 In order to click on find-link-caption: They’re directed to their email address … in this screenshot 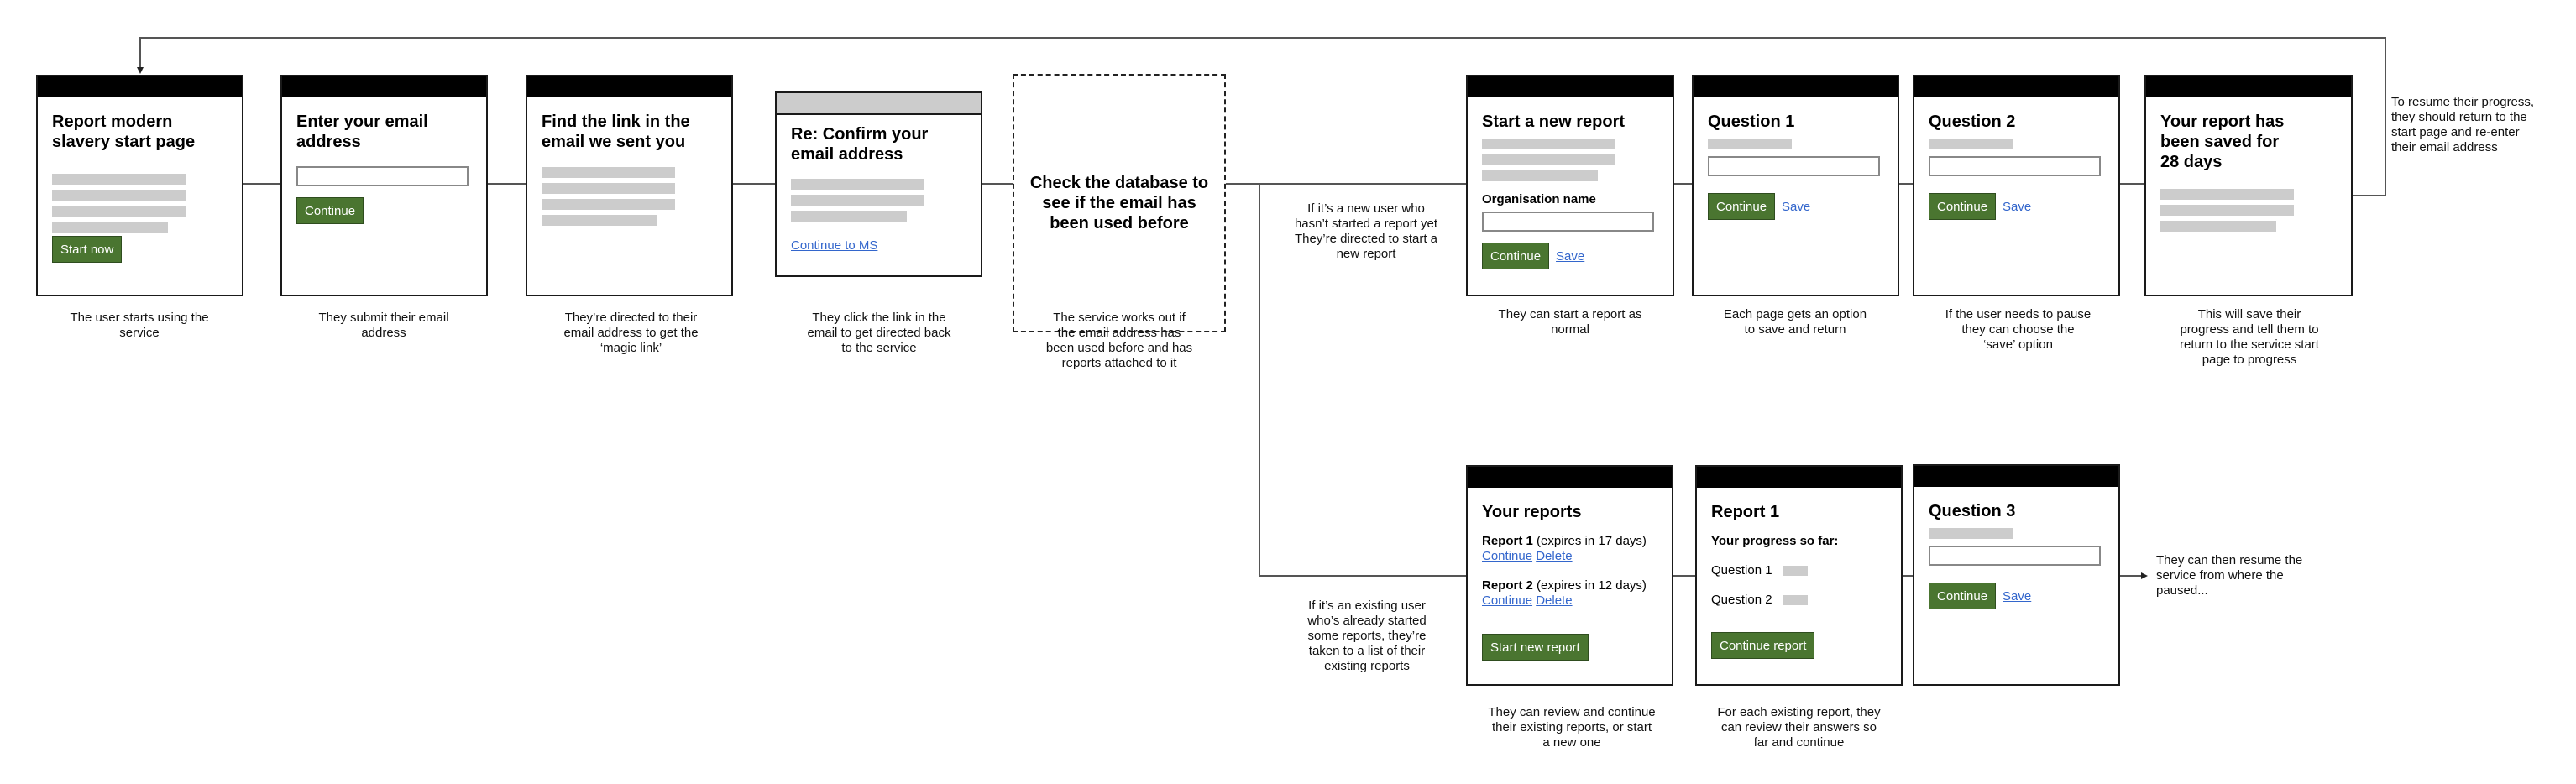, I will do `click(631, 333)`.